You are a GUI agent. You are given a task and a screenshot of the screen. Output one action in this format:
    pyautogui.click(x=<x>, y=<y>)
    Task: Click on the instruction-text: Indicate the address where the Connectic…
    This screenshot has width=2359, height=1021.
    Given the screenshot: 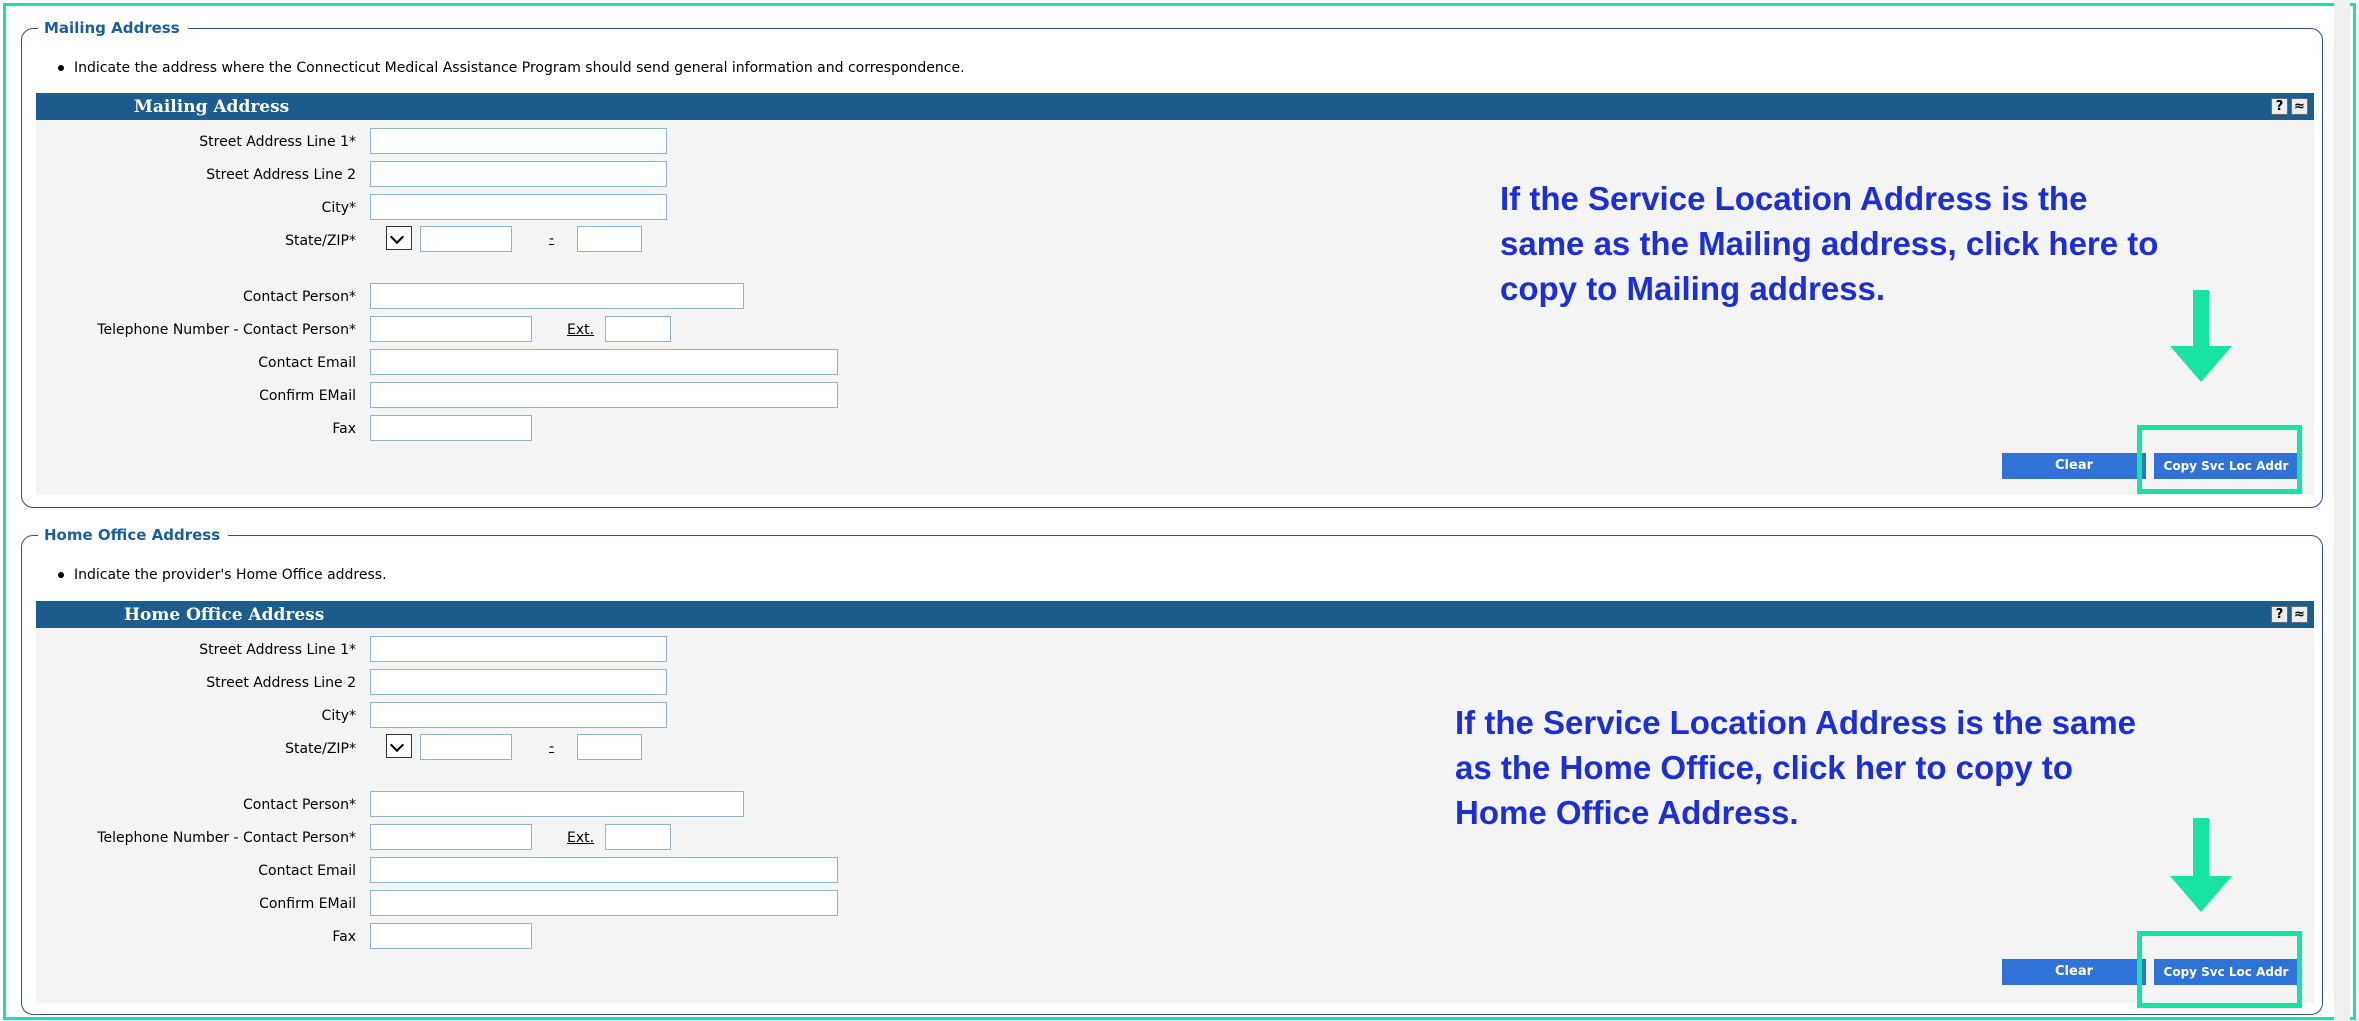 What is the action you would take?
    pyautogui.click(x=511, y=68)
    